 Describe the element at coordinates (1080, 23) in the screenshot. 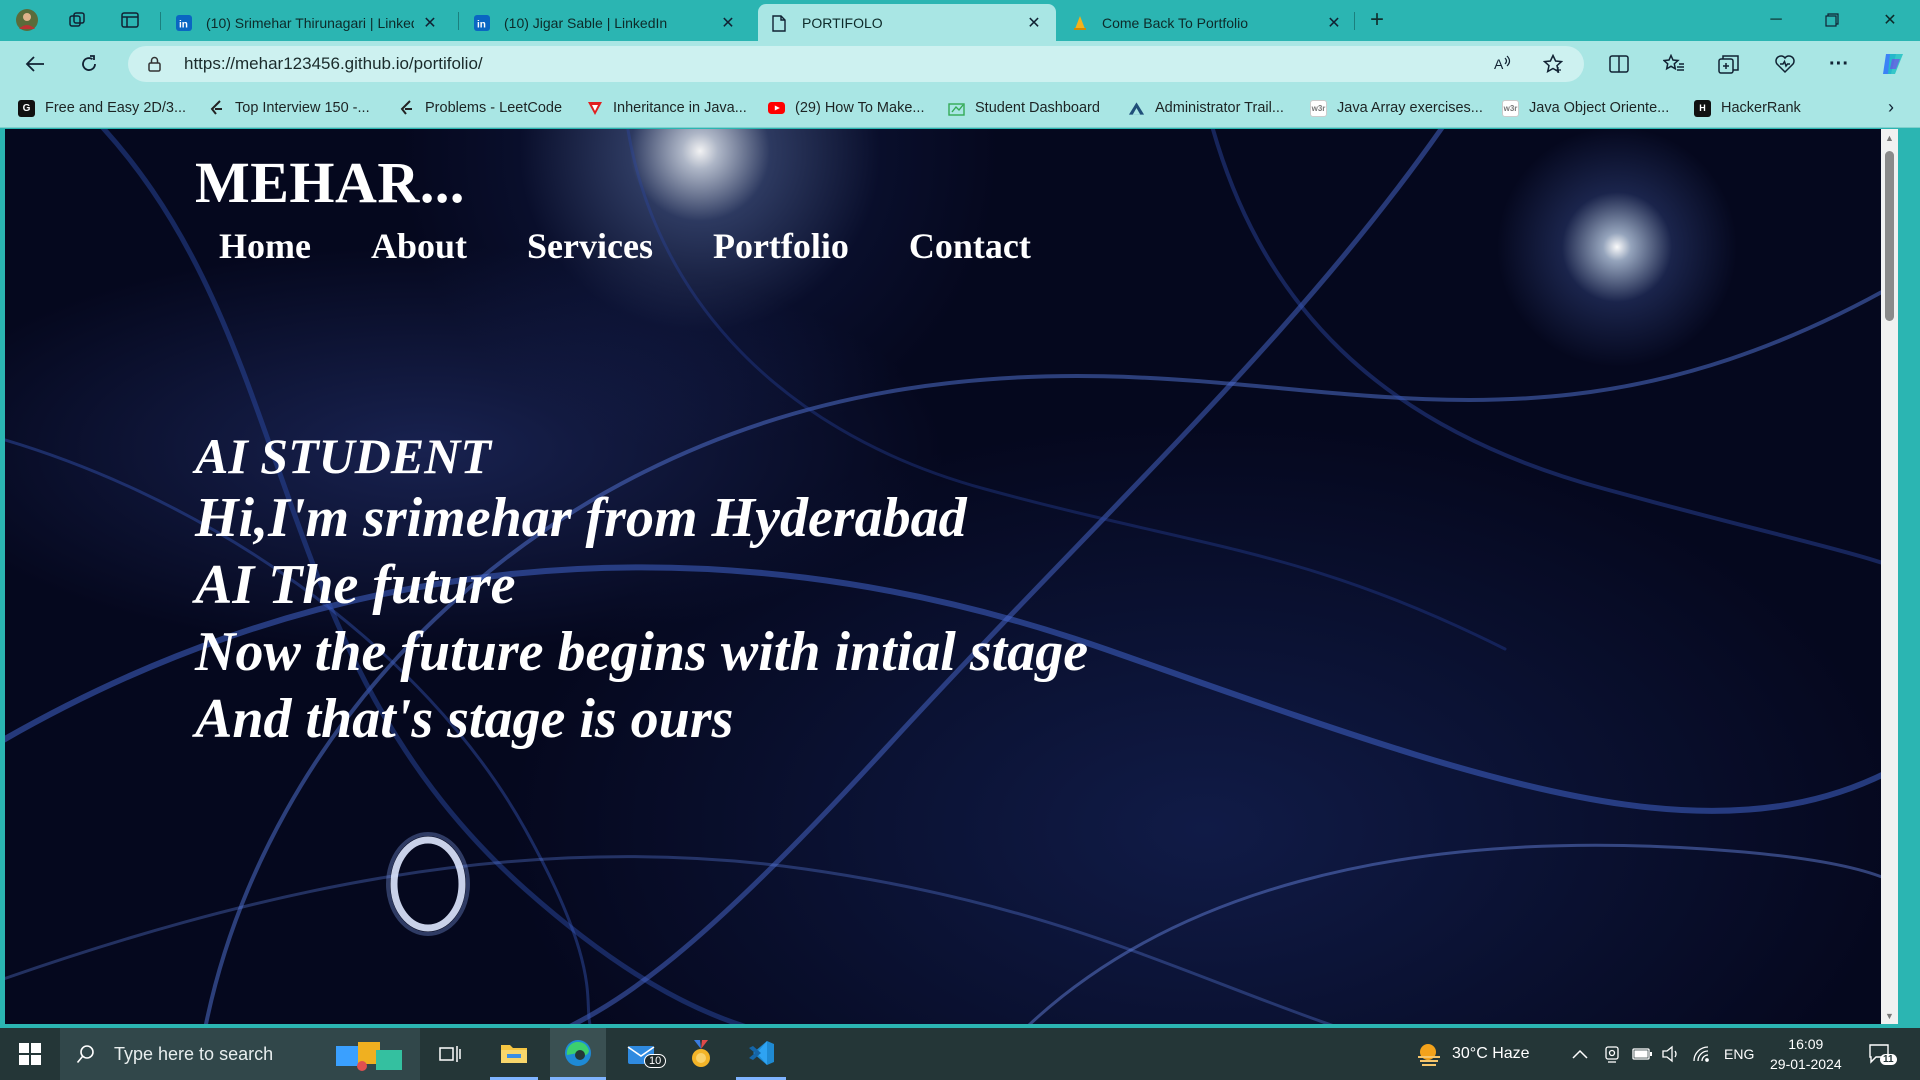

I see `cone-icon` at that location.